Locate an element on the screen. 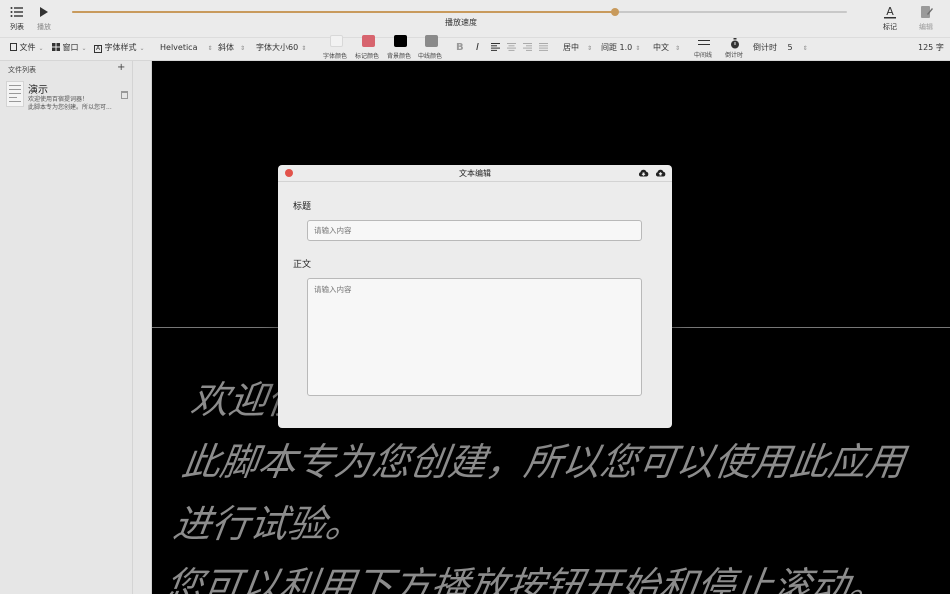  file-menu-label: 文件 is located at coordinates (27, 47).